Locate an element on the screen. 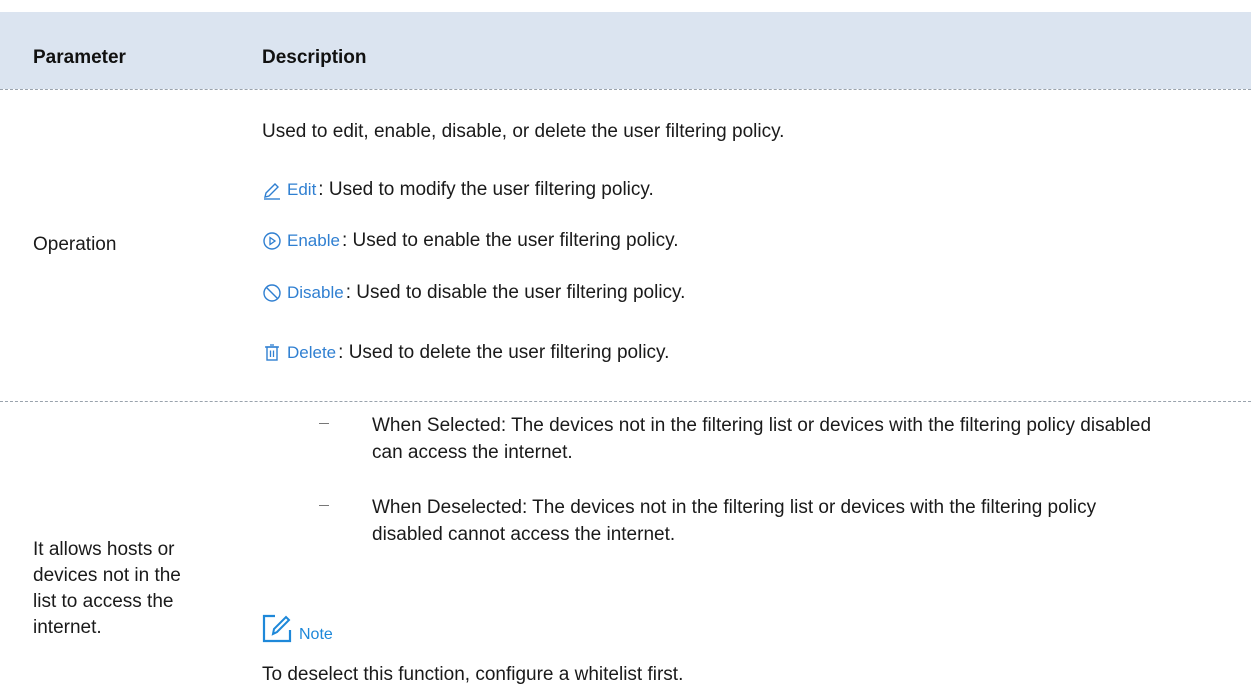  param-line: internet. is located at coordinates (67, 627).